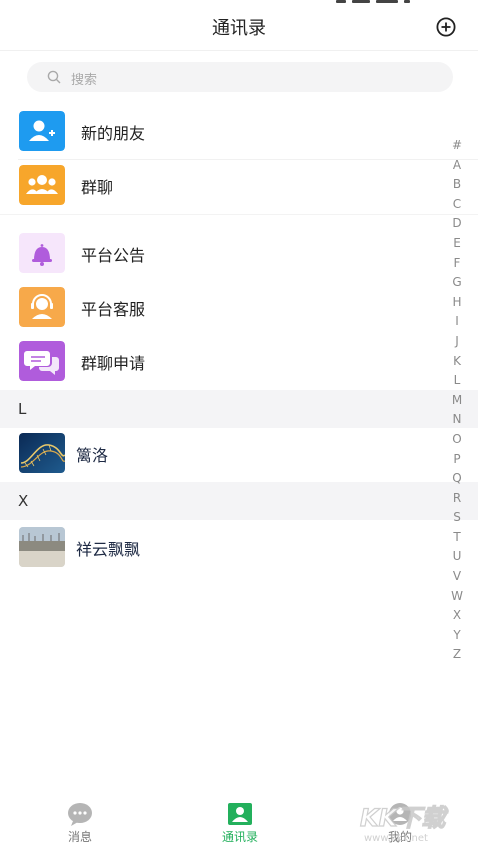 This screenshot has height=850, width=478. Describe the element at coordinates (457, 362) in the screenshot. I see `index-letter: K` at that location.